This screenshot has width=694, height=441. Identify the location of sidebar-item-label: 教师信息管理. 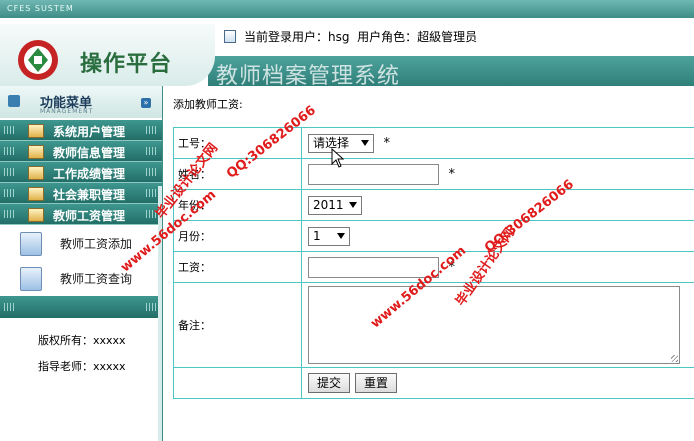
(89, 153).